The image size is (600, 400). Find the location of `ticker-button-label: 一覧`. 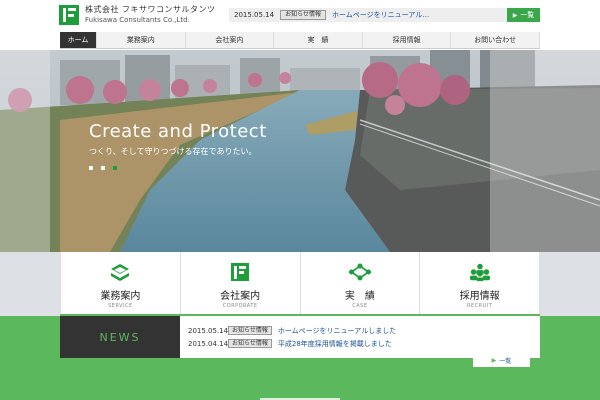

ticker-button-label: 一覧 is located at coordinates (527, 15).